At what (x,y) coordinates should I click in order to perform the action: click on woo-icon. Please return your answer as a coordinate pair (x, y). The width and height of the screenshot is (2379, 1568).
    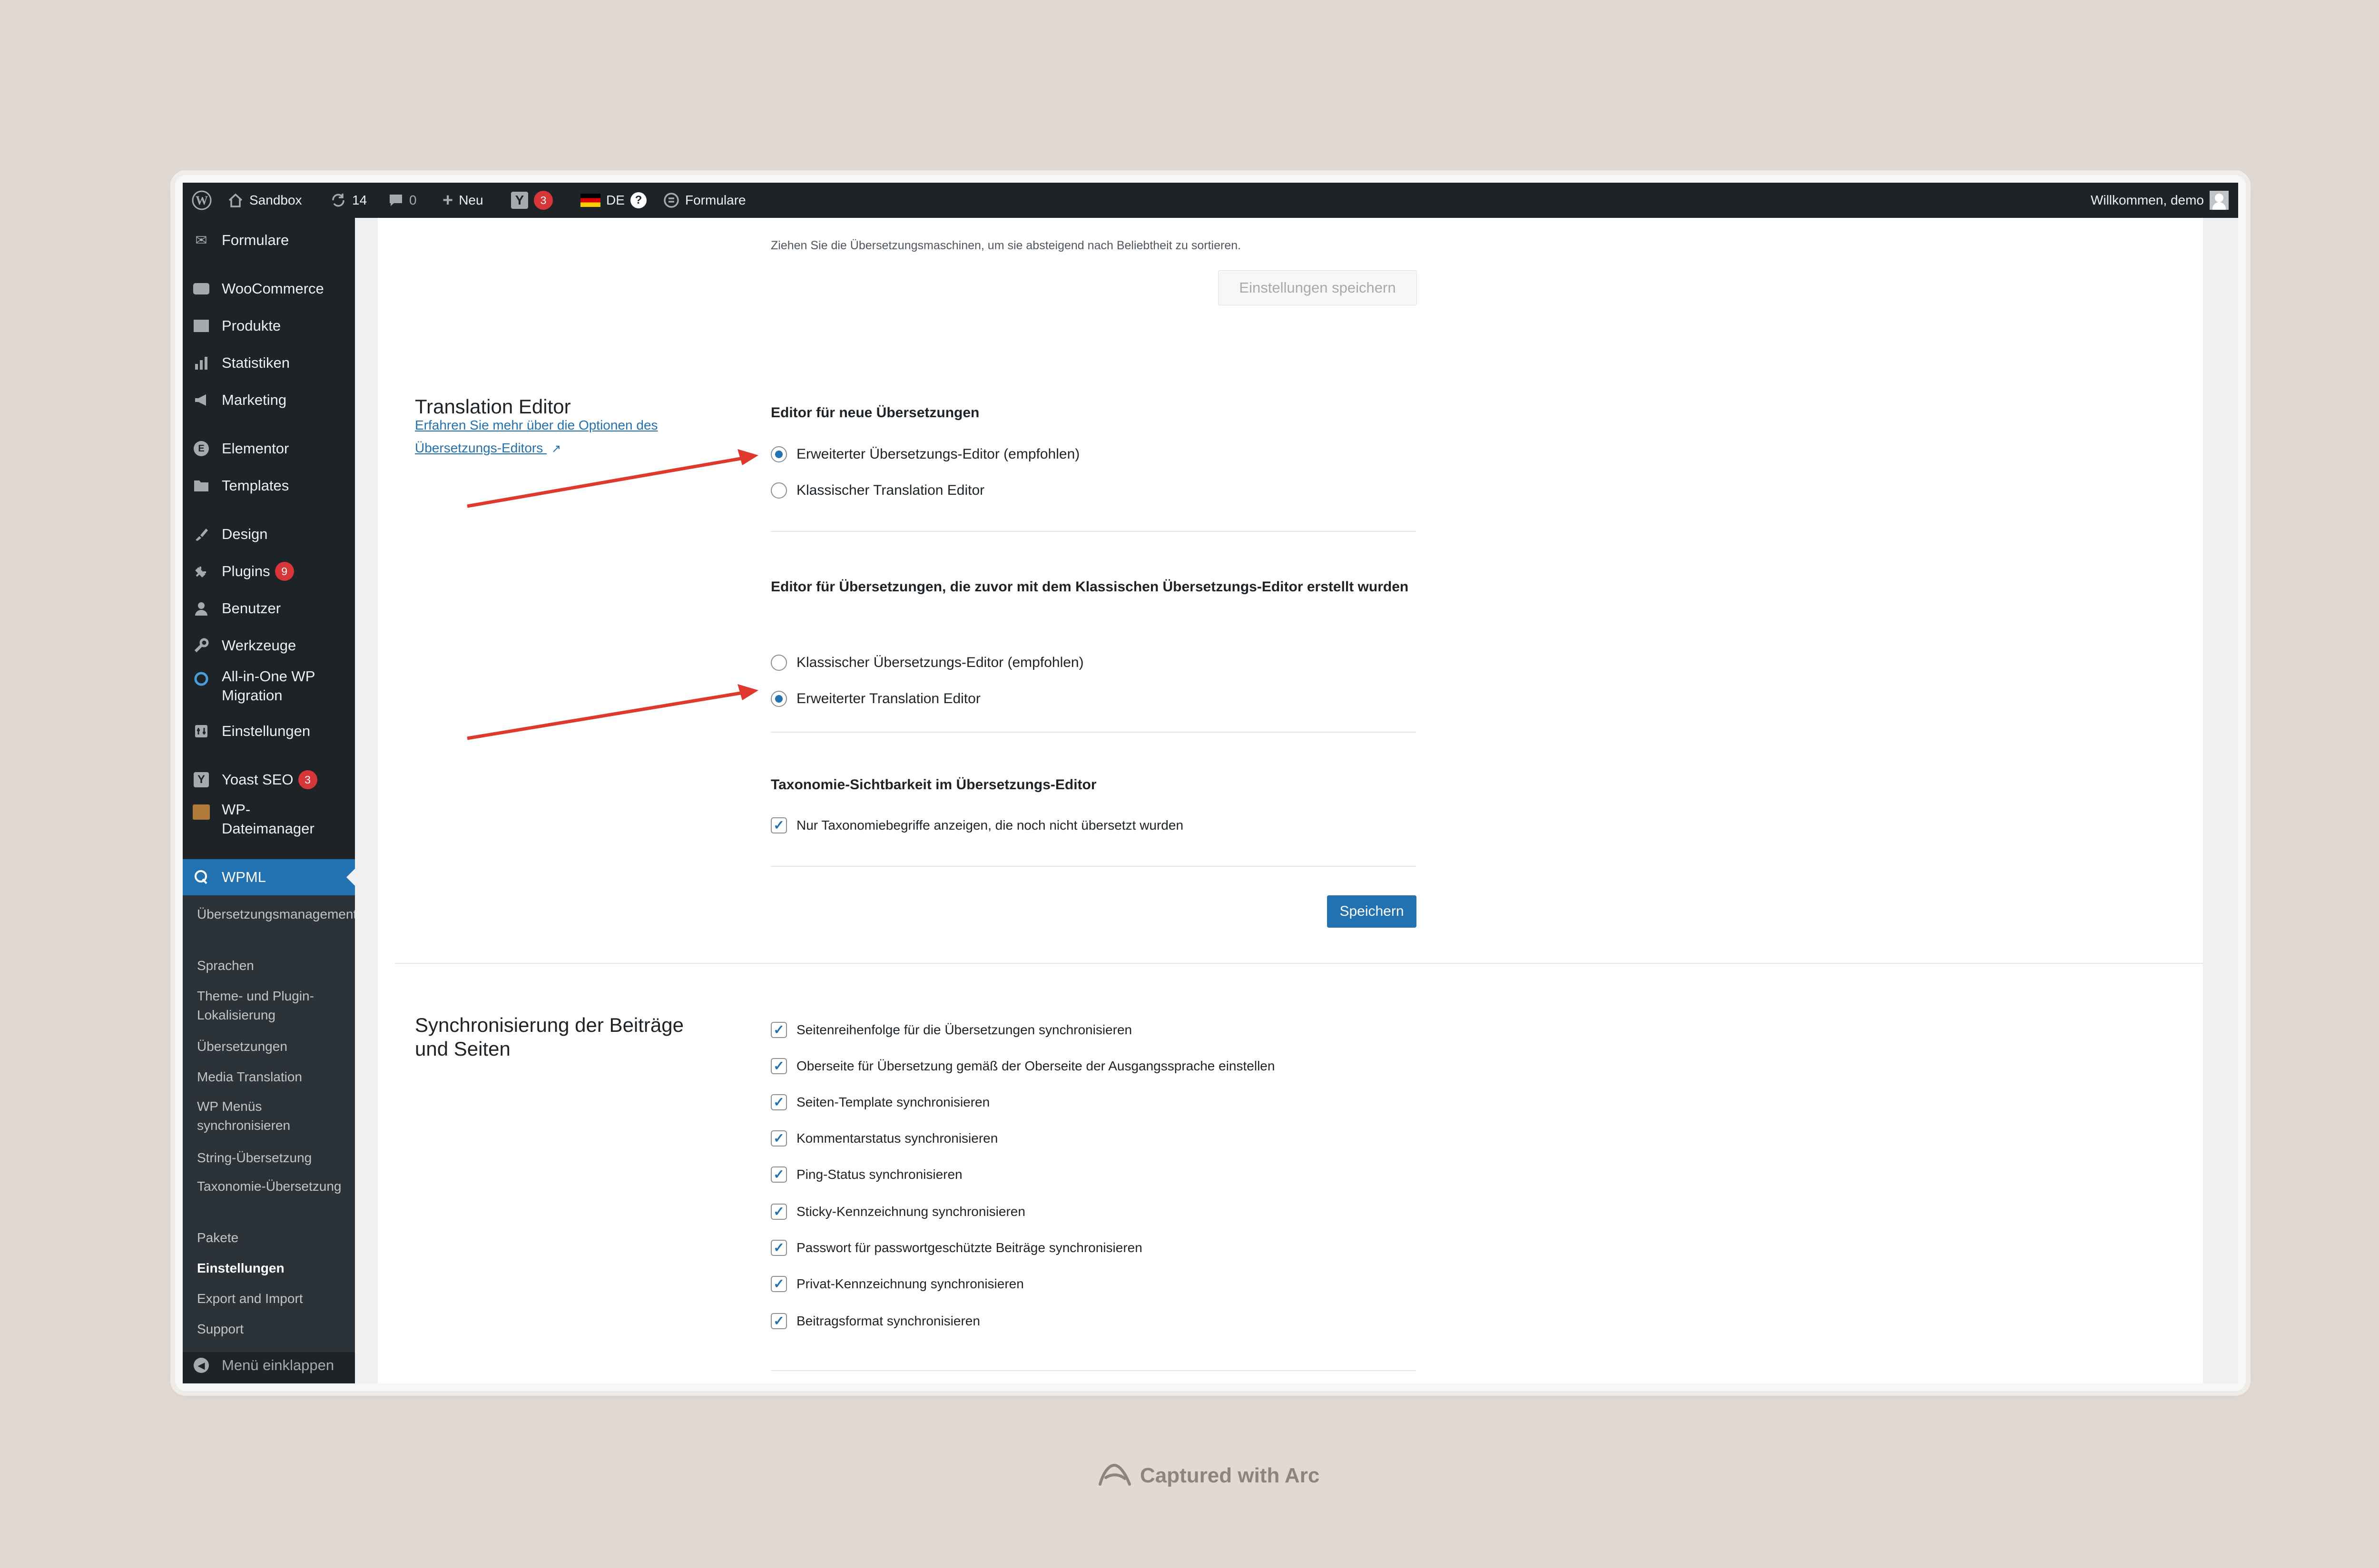
    Looking at the image, I should click on (201, 289).